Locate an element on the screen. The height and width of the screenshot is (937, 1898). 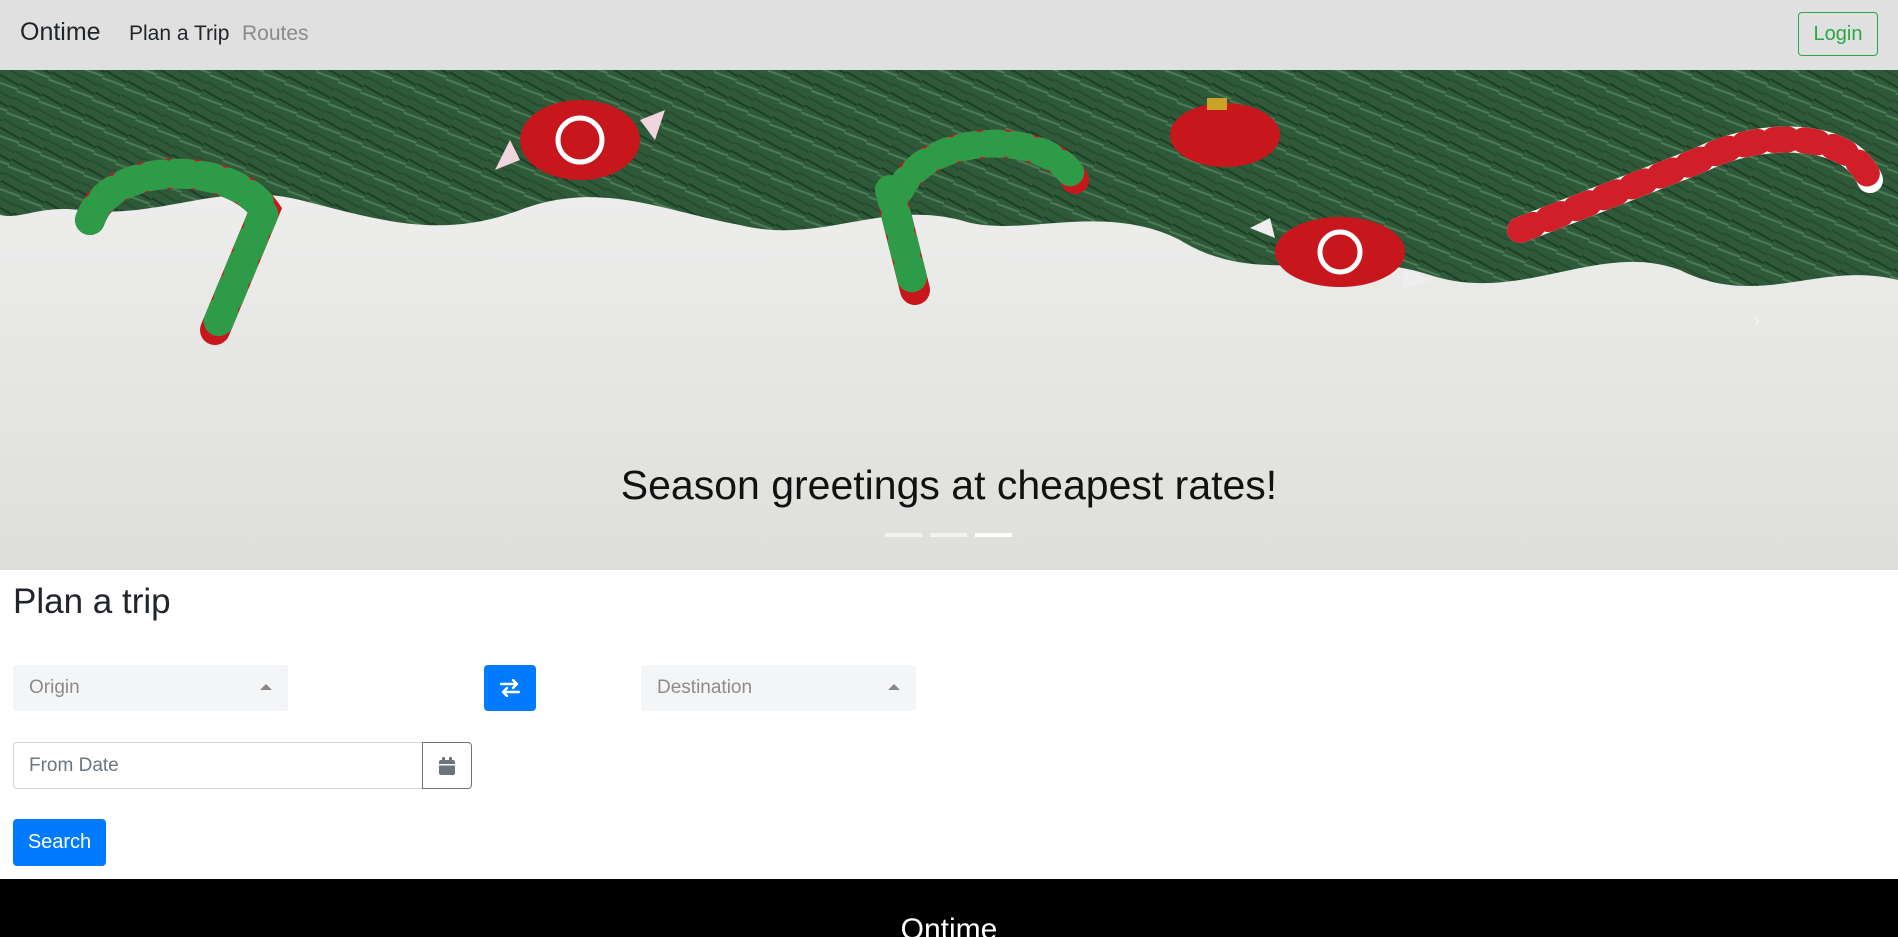
login-button: Login is located at coordinates (1838, 34).